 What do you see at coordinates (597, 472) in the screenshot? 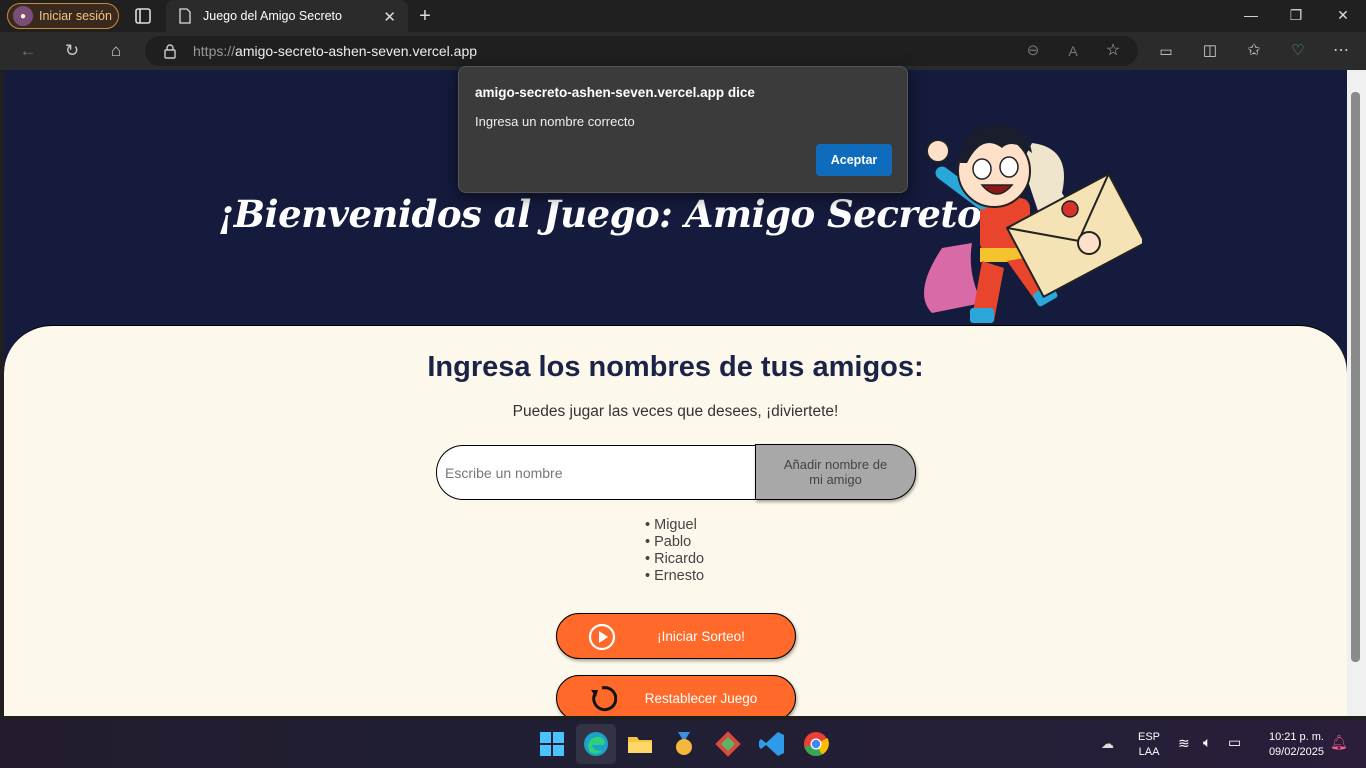
I see `name-input` at bounding box center [597, 472].